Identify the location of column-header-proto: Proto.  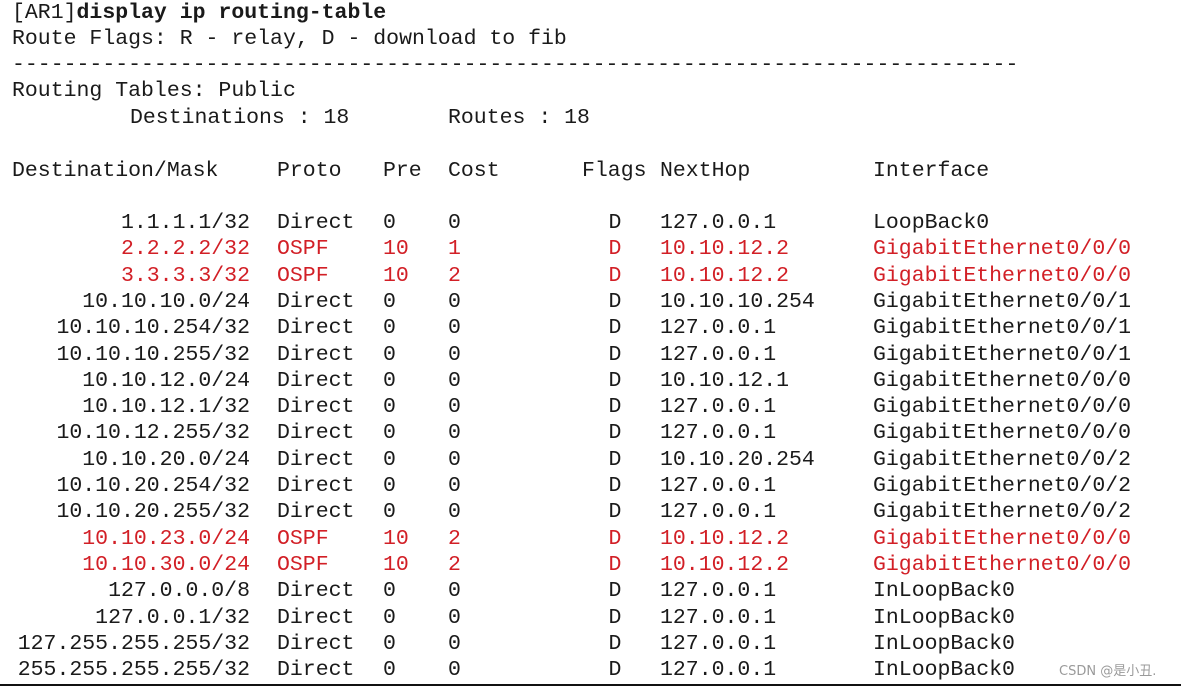
(309, 171).